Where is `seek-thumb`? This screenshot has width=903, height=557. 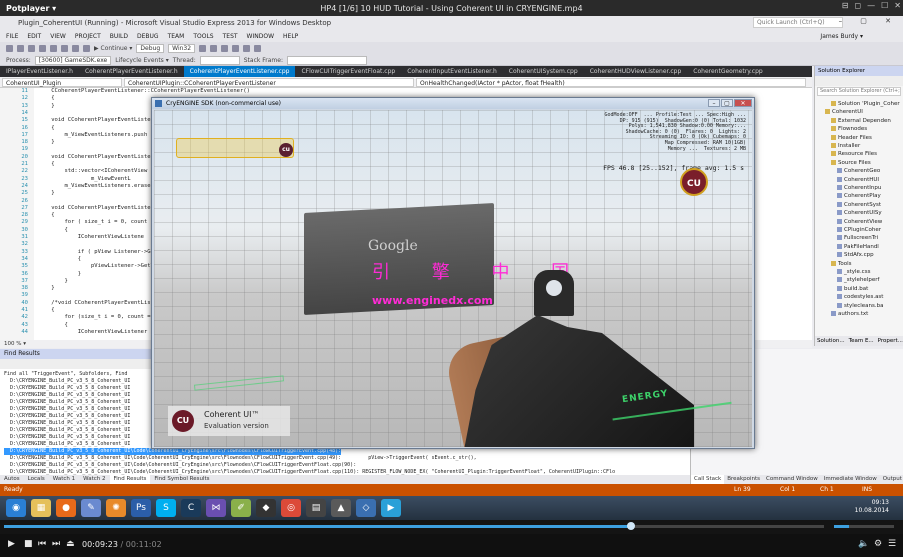
seek-thumb is located at coordinates (631, 526).